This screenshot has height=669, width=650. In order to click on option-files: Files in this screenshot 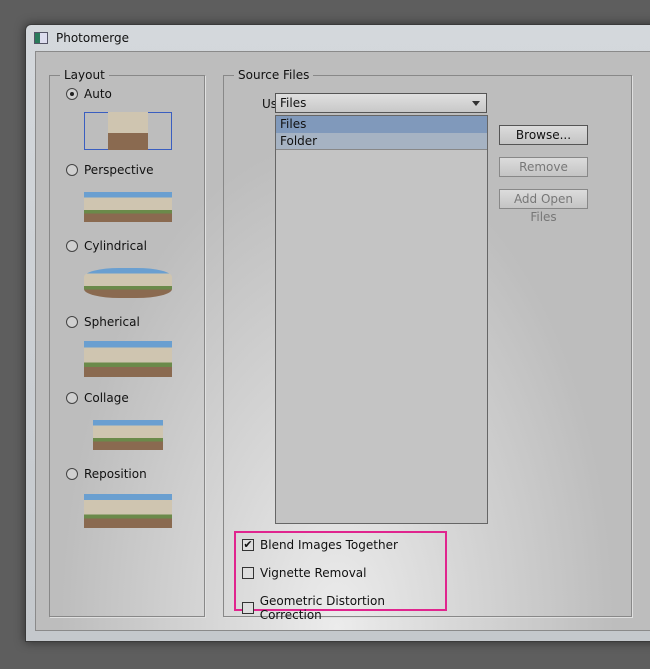, I will do `click(381, 124)`.